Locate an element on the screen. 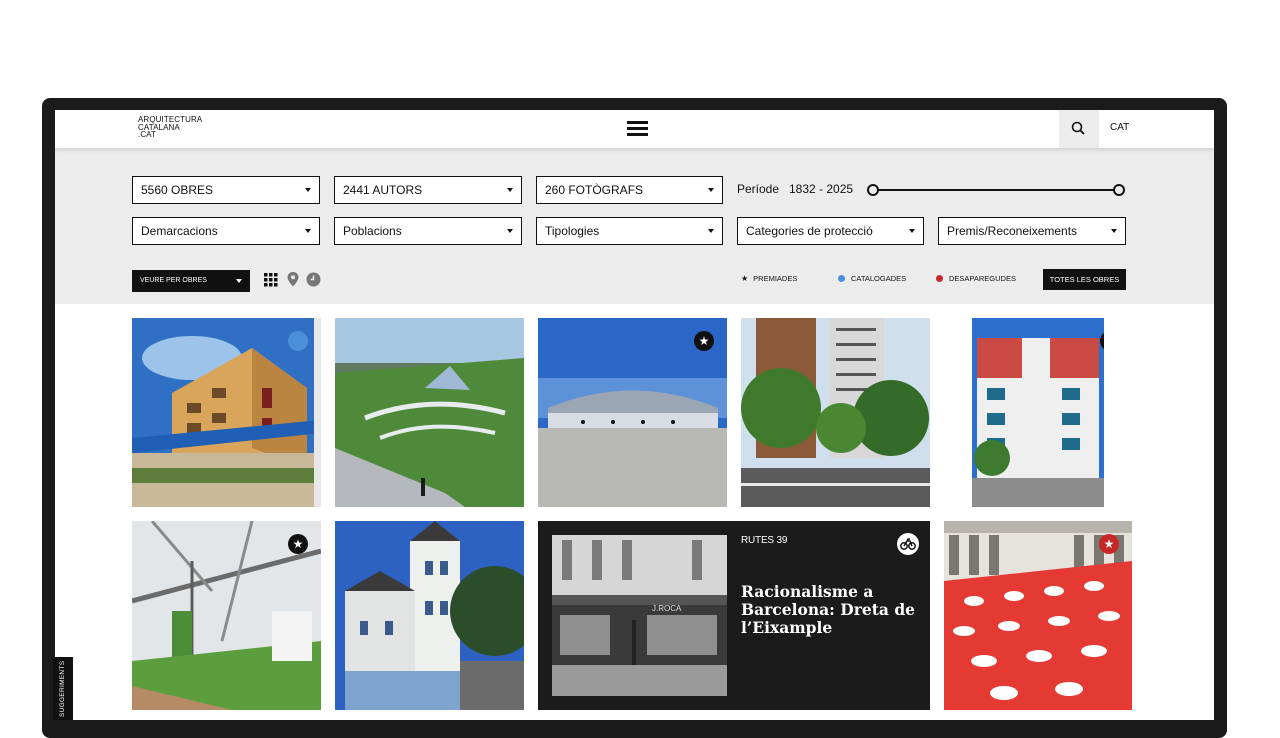  search-icon is located at coordinates (1078, 128).